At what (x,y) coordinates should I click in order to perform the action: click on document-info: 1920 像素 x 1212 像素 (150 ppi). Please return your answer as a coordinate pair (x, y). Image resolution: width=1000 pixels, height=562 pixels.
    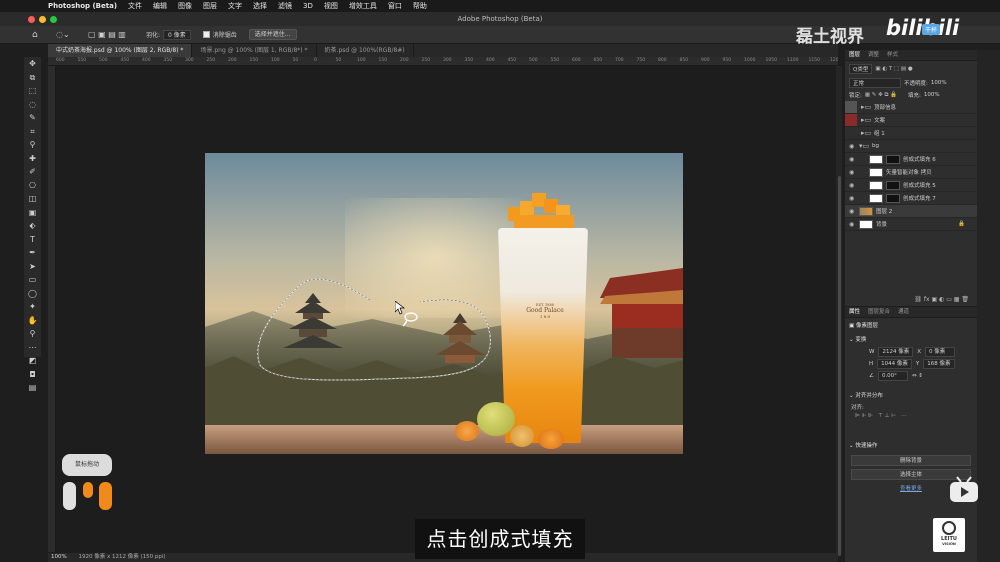
    Looking at the image, I should click on (121, 557).